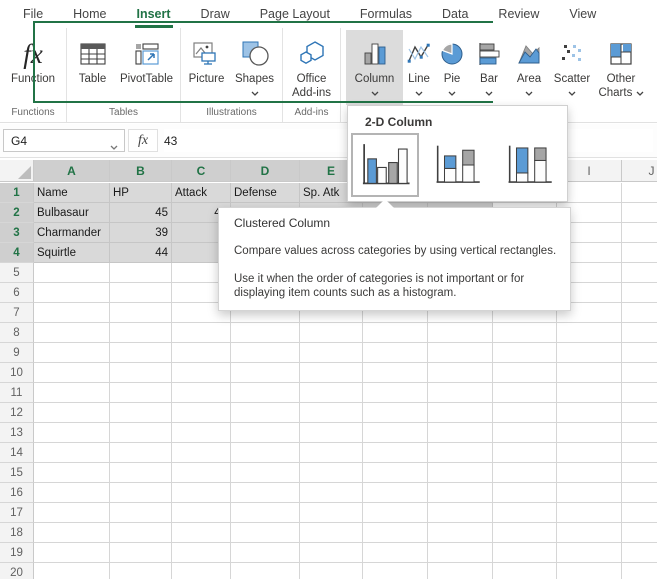 The width and height of the screenshot is (657, 579). I want to click on cell-G17, so click(460, 513).